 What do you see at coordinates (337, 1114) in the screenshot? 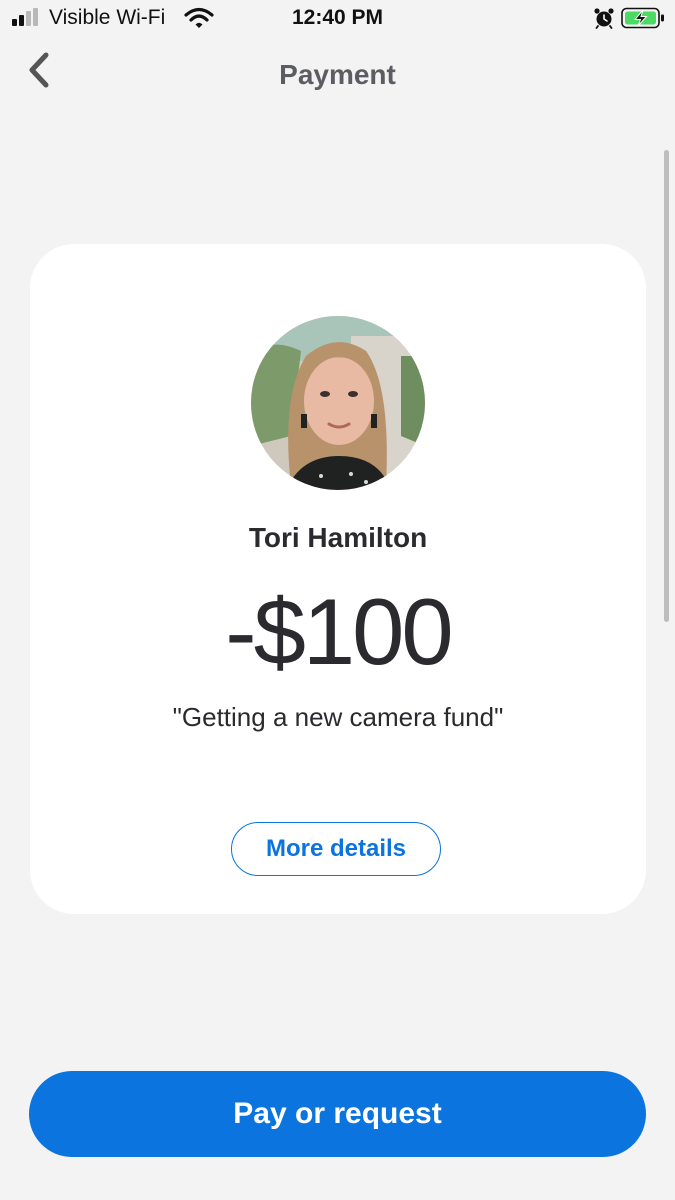
I see `pay-or-request-button: Pay or request` at bounding box center [337, 1114].